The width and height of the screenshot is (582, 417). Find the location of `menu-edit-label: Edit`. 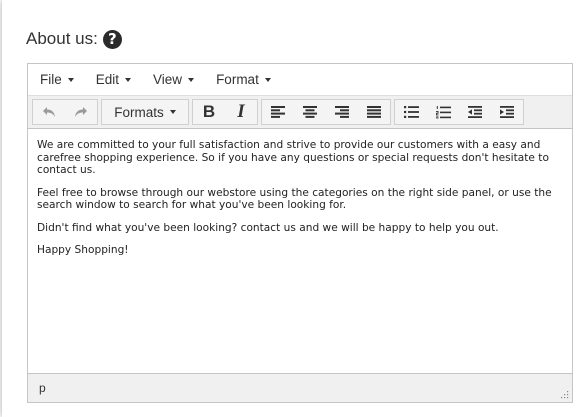

menu-edit-label: Edit is located at coordinates (107, 79).